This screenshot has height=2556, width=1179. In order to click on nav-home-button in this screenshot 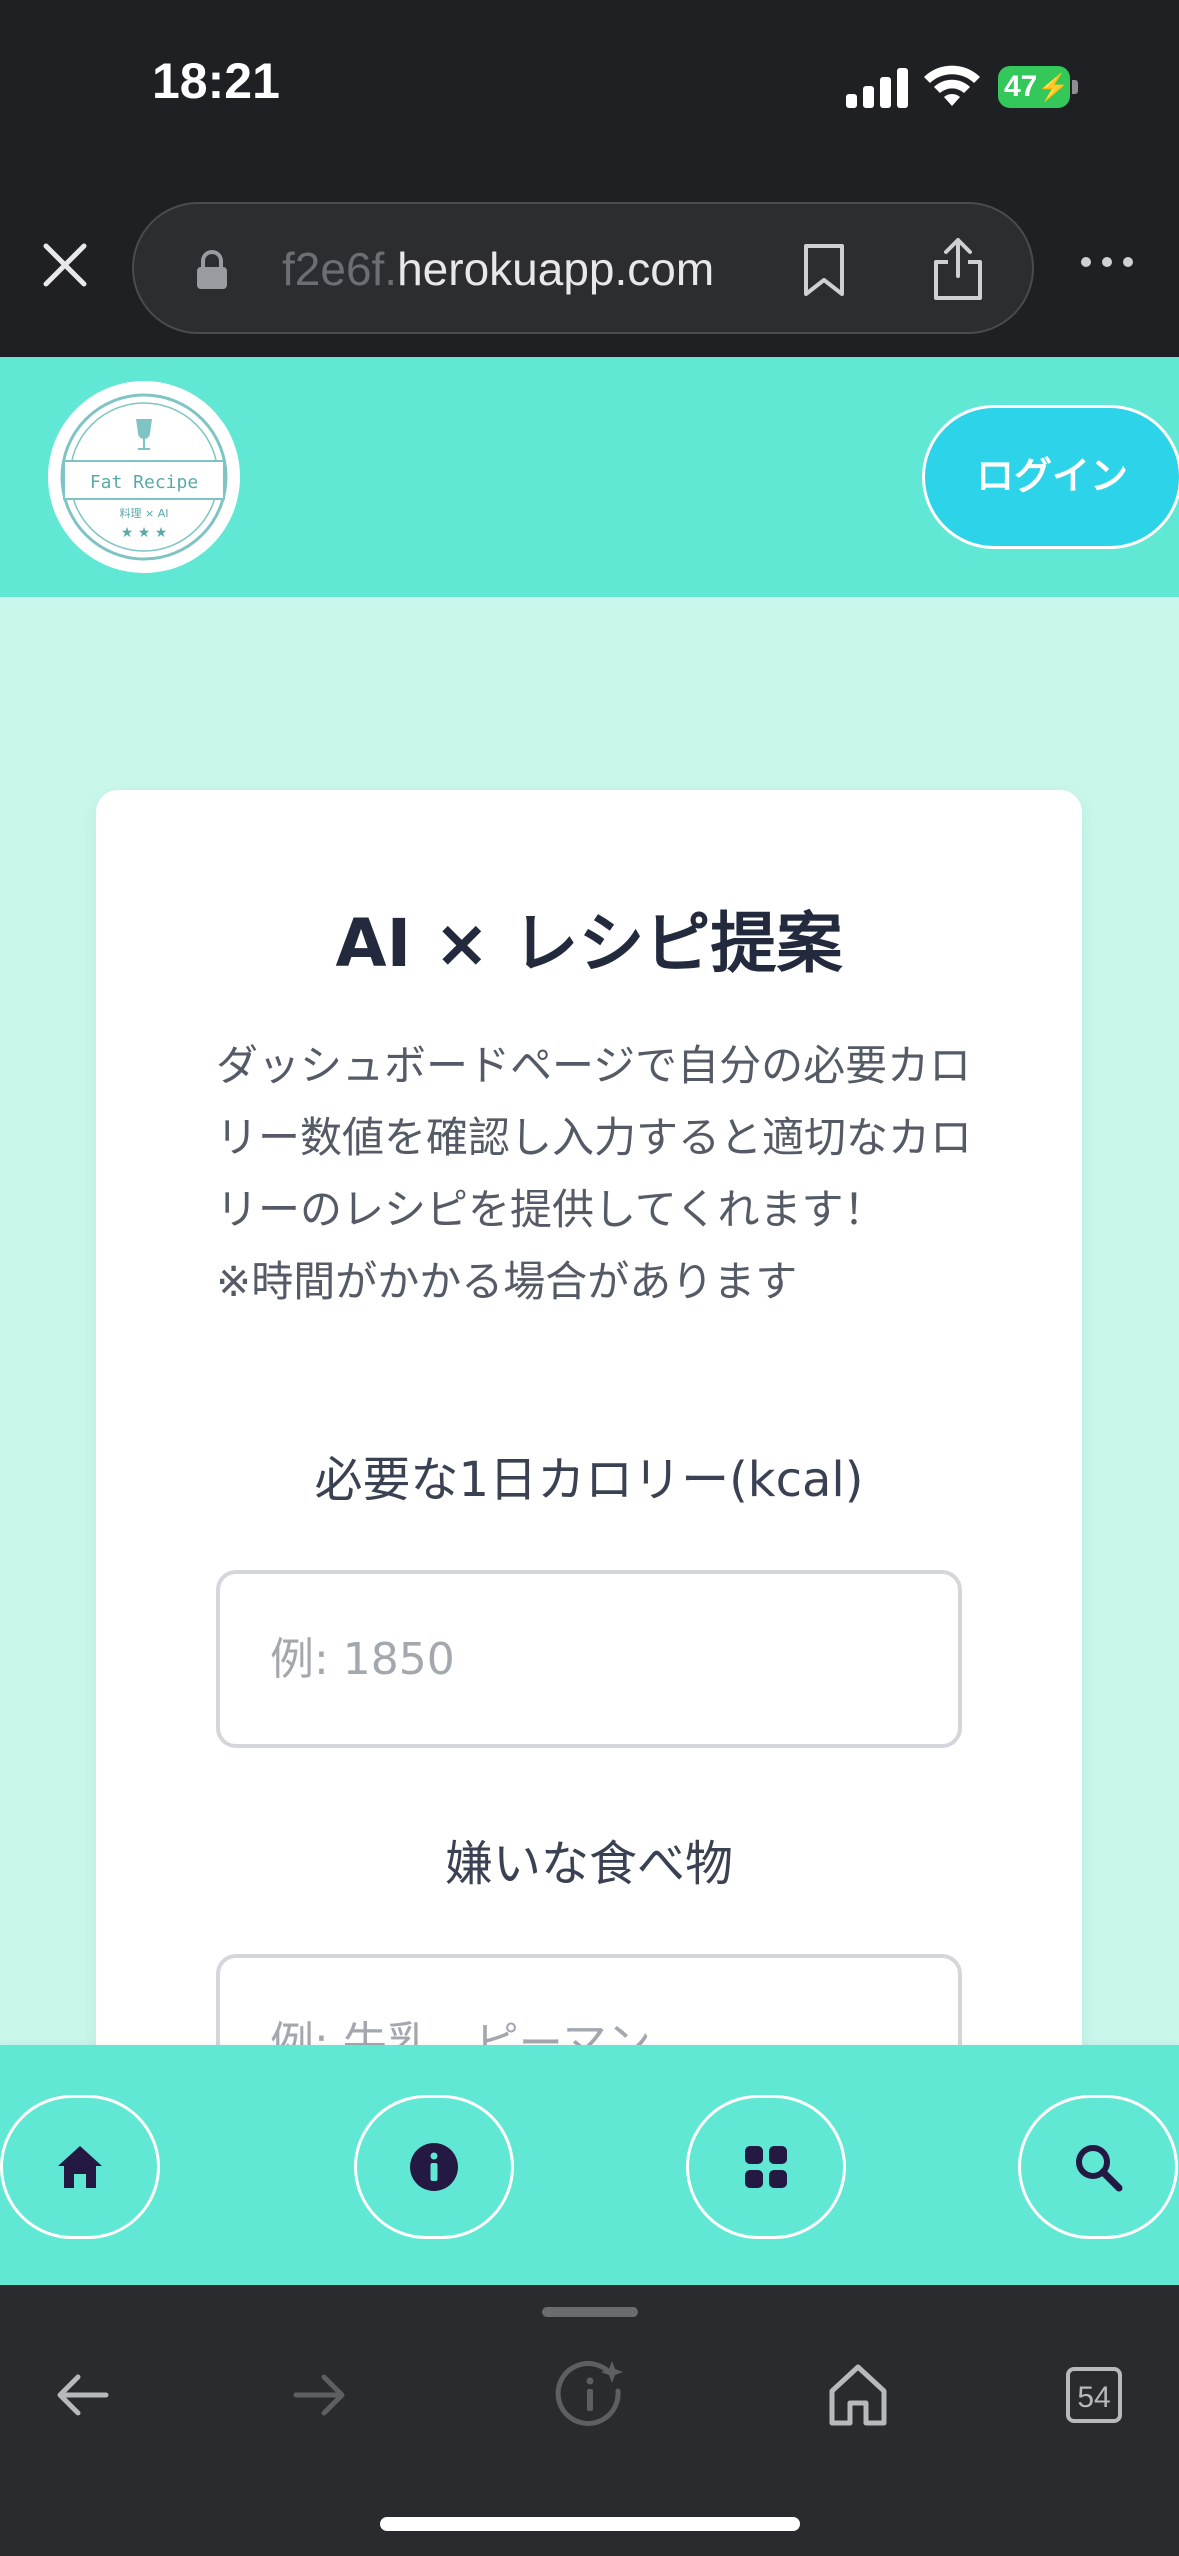, I will do `click(80, 2167)`.